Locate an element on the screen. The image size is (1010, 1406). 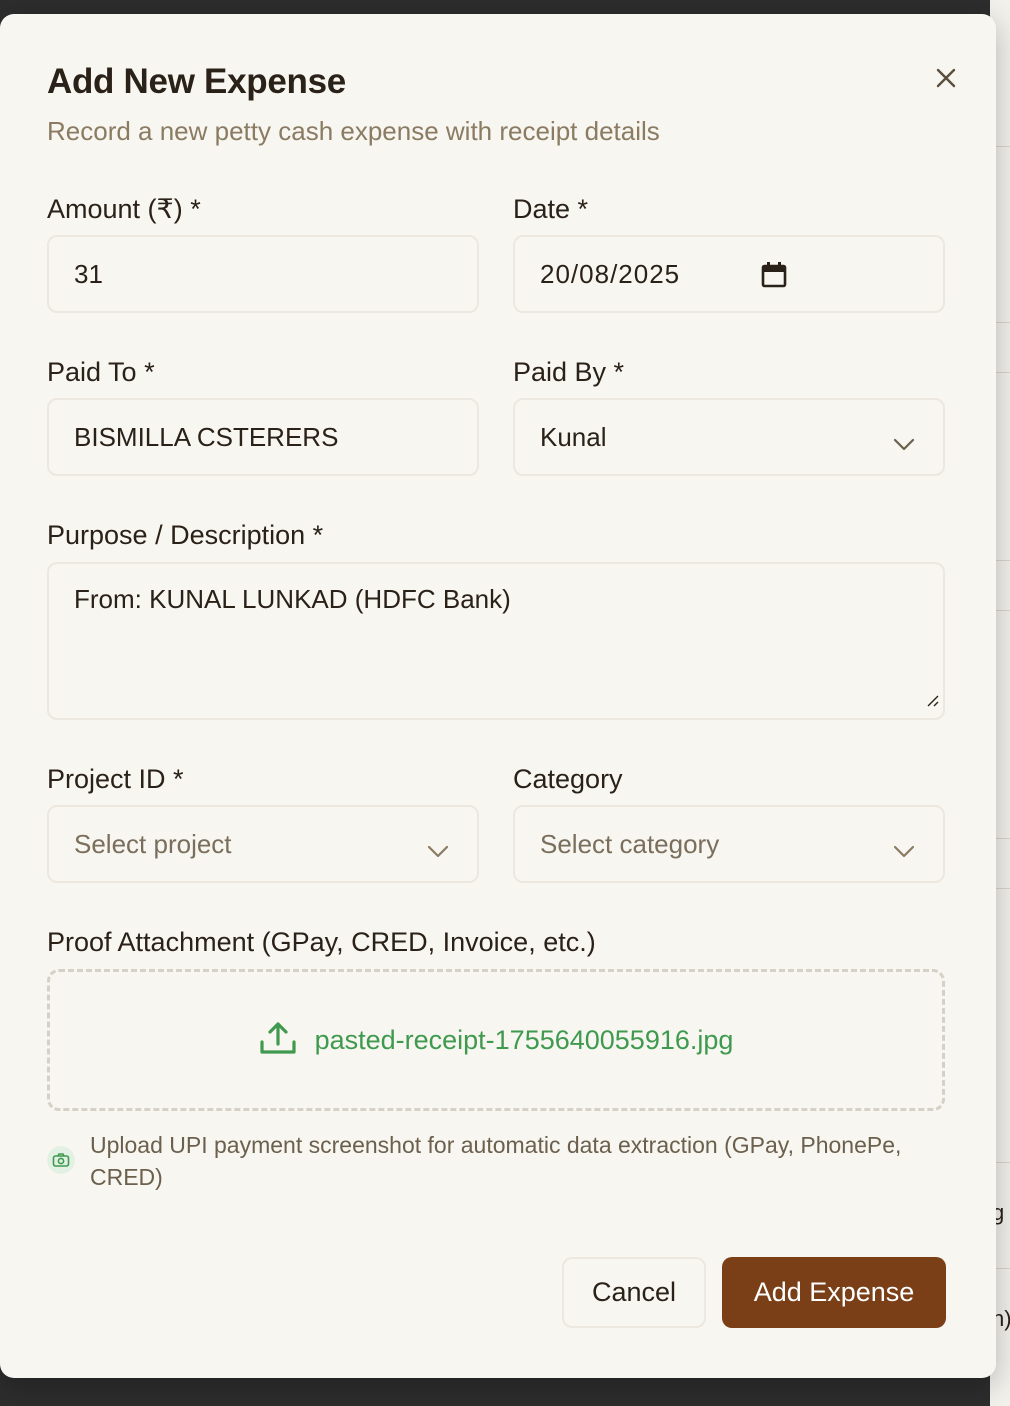
paid-to-input: BISMILLA CSTERERS is located at coordinates (263, 437).